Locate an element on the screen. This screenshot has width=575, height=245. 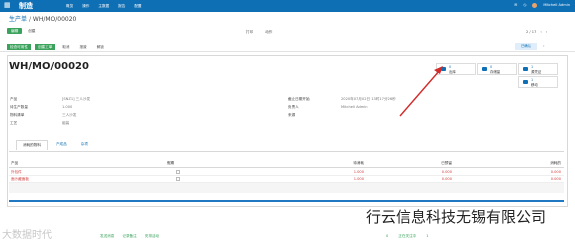
col-reserved: 已预留 is located at coordinates (446, 163).